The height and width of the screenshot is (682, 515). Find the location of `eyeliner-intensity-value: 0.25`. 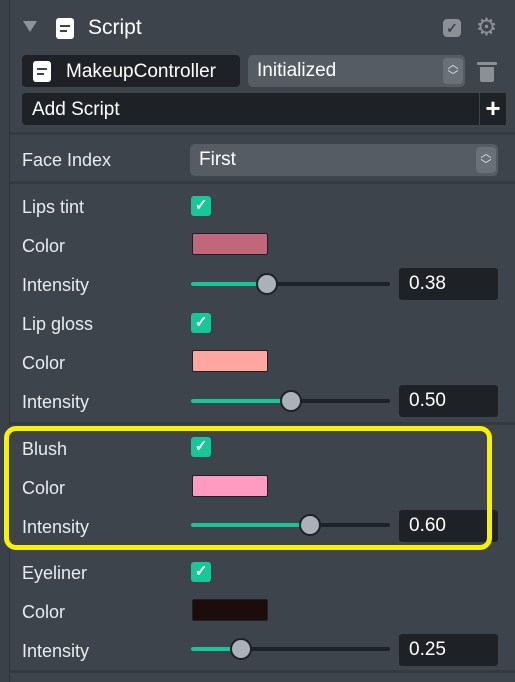

eyeliner-intensity-value: 0.25 is located at coordinates (427, 649).